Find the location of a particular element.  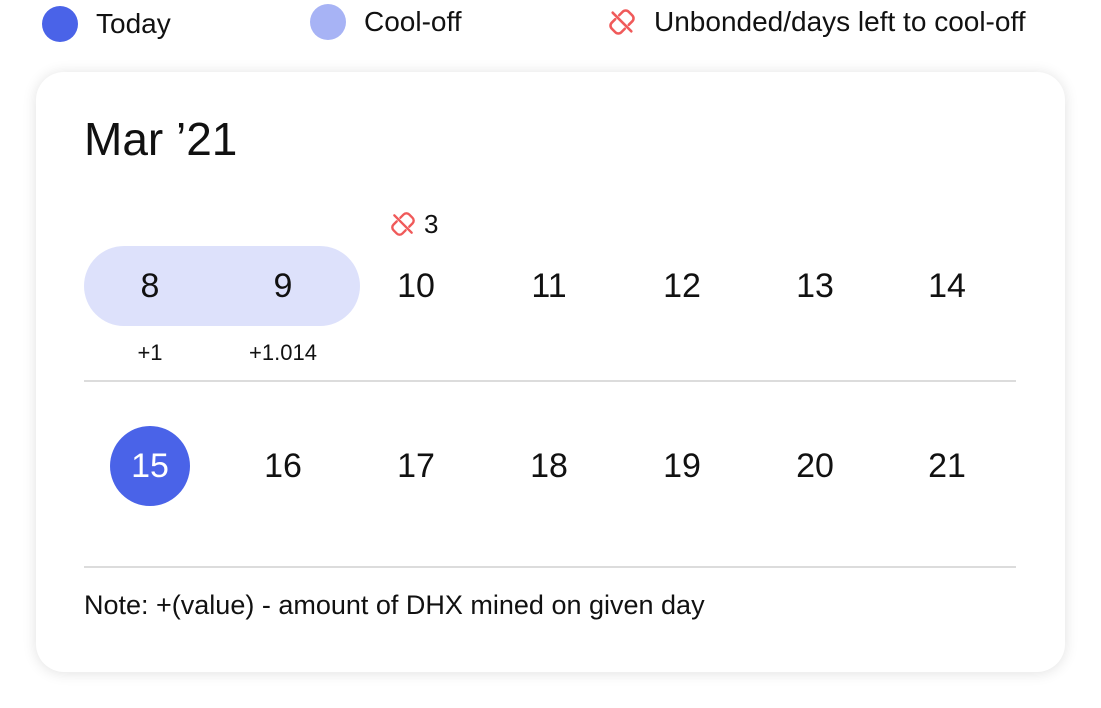

legend-label-cooloff: Cool-off is located at coordinates (413, 21).